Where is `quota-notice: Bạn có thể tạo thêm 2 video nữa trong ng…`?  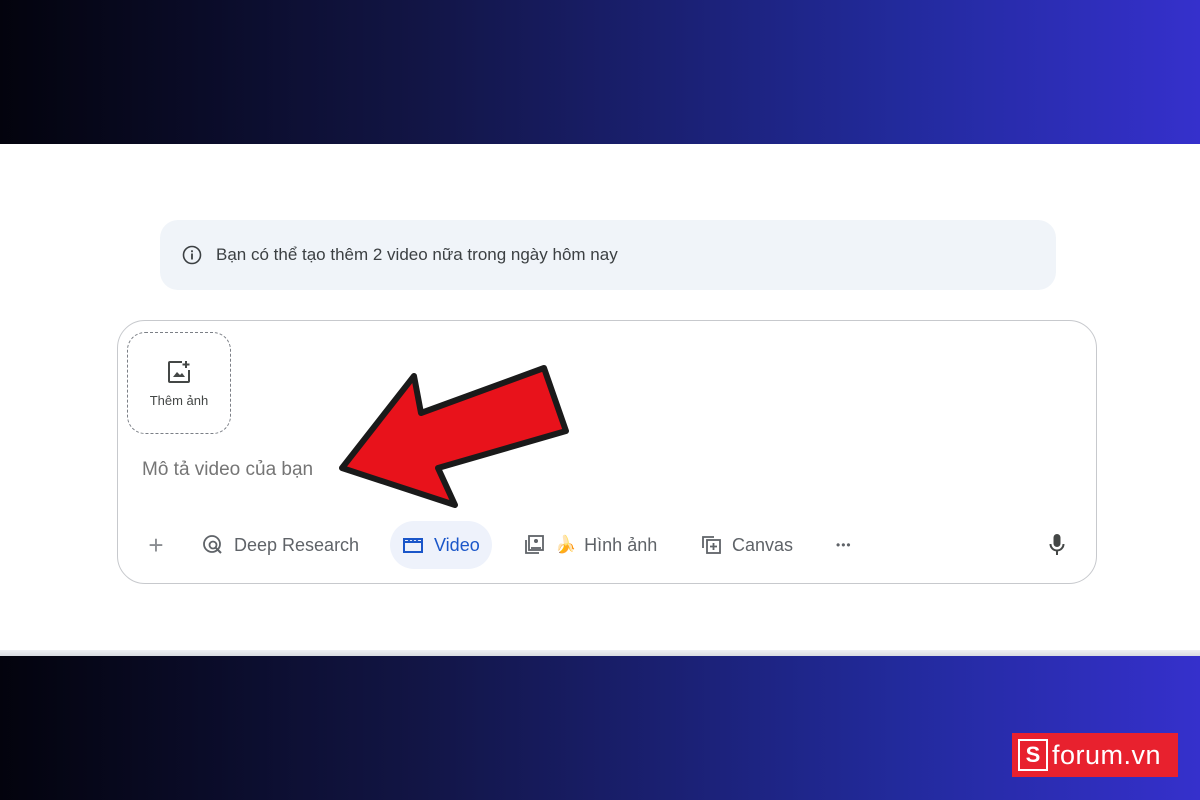 quota-notice: Bạn có thể tạo thêm 2 video nữa trong ng… is located at coordinates (608, 255).